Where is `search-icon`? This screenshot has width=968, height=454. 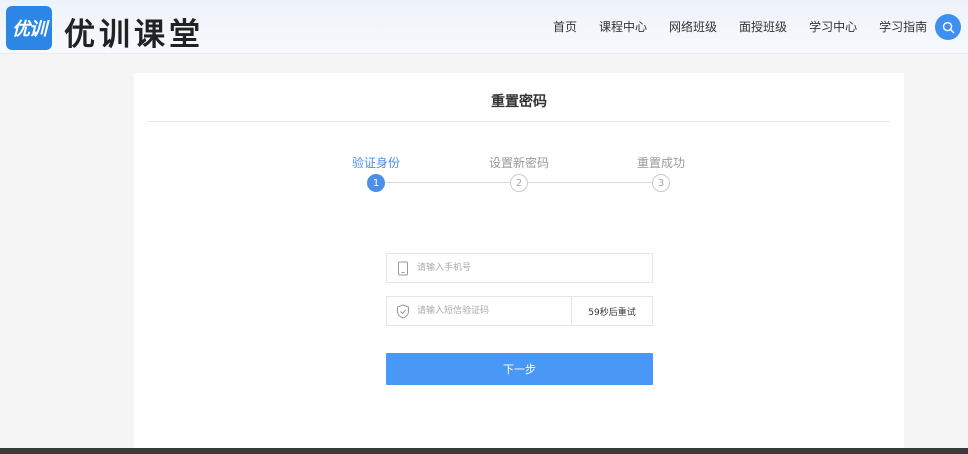
search-icon is located at coordinates (948, 27).